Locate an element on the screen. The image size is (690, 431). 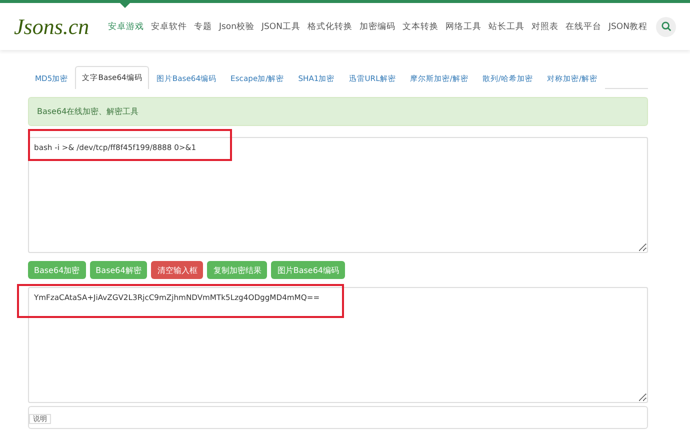
nav-link: 站长工具 is located at coordinates (506, 26).